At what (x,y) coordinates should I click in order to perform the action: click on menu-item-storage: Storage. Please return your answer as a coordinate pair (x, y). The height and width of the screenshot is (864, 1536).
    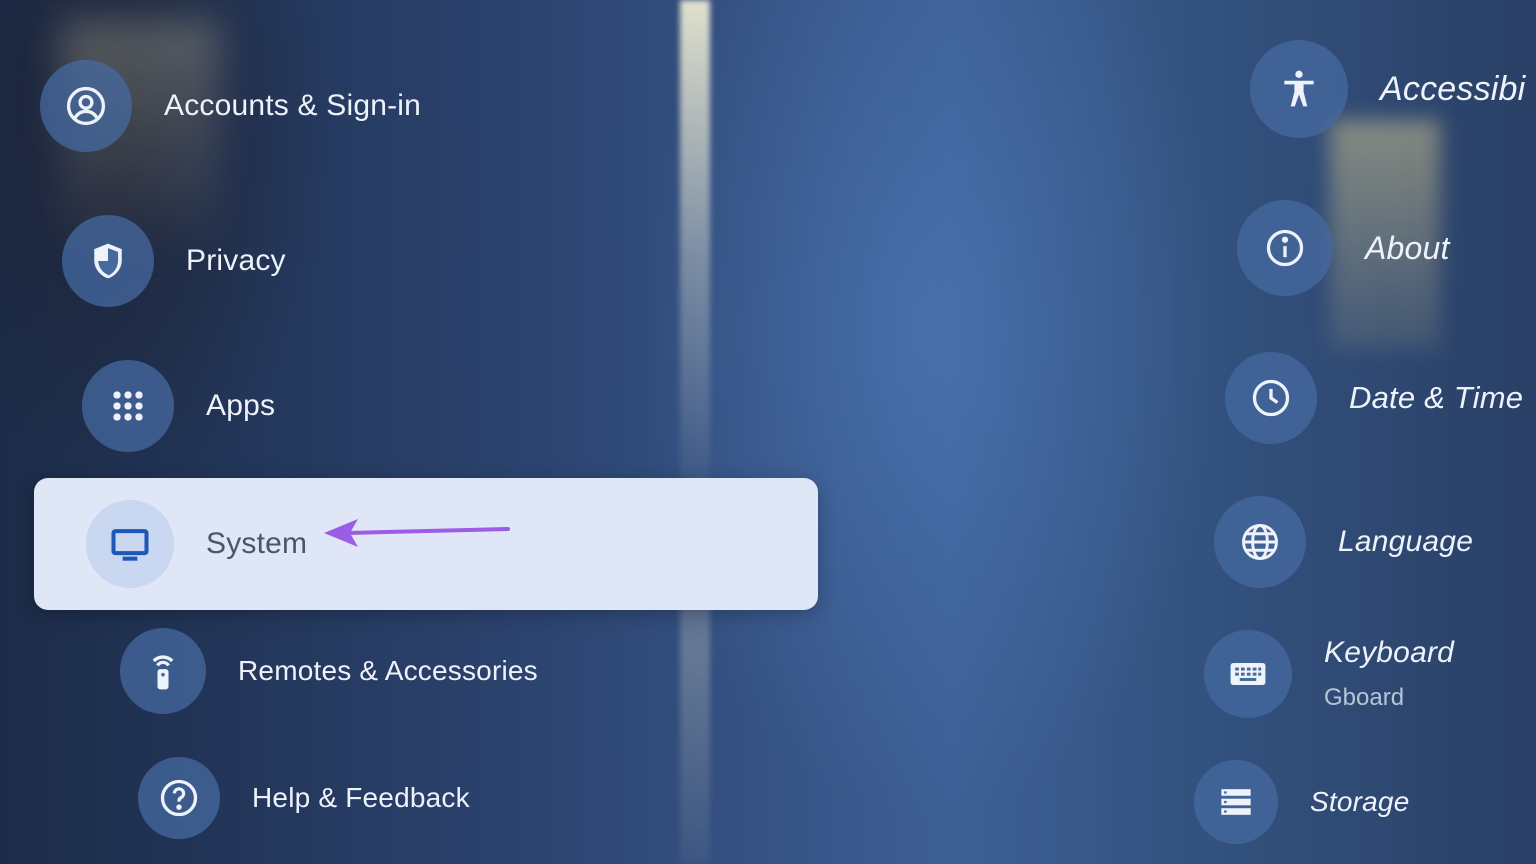
    Looking at the image, I should click on (1301, 802).